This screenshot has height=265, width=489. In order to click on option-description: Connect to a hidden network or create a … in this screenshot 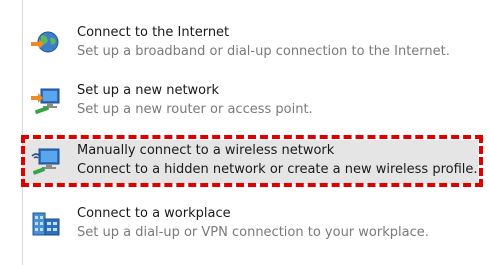, I will do `click(277, 169)`.